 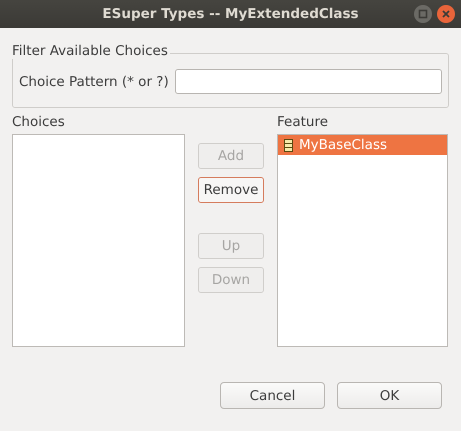 I want to click on maximize-icon, so click(x=423, y=14).